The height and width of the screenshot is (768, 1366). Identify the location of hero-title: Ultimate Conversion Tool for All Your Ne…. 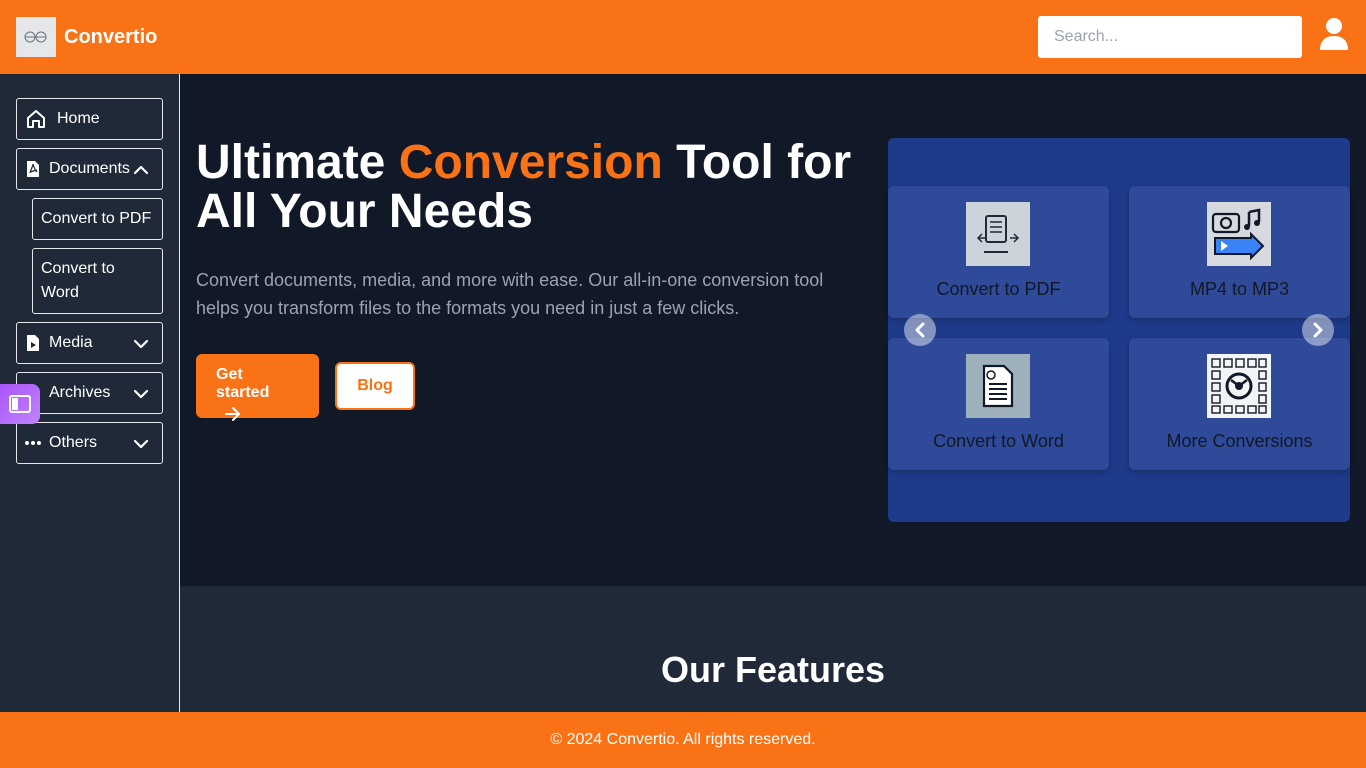
(536, 187).